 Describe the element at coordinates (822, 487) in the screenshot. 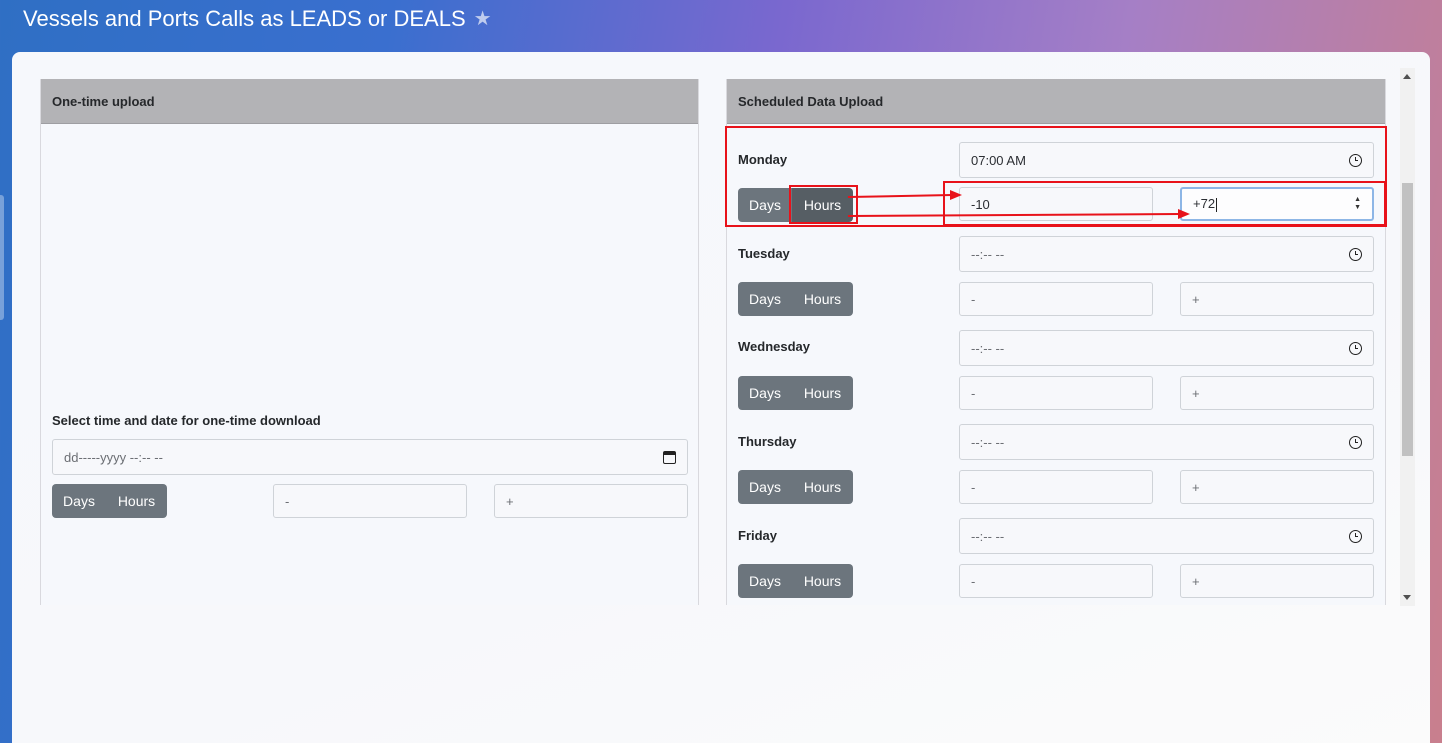

I see `thursday-hours-button: Hours` at that location.